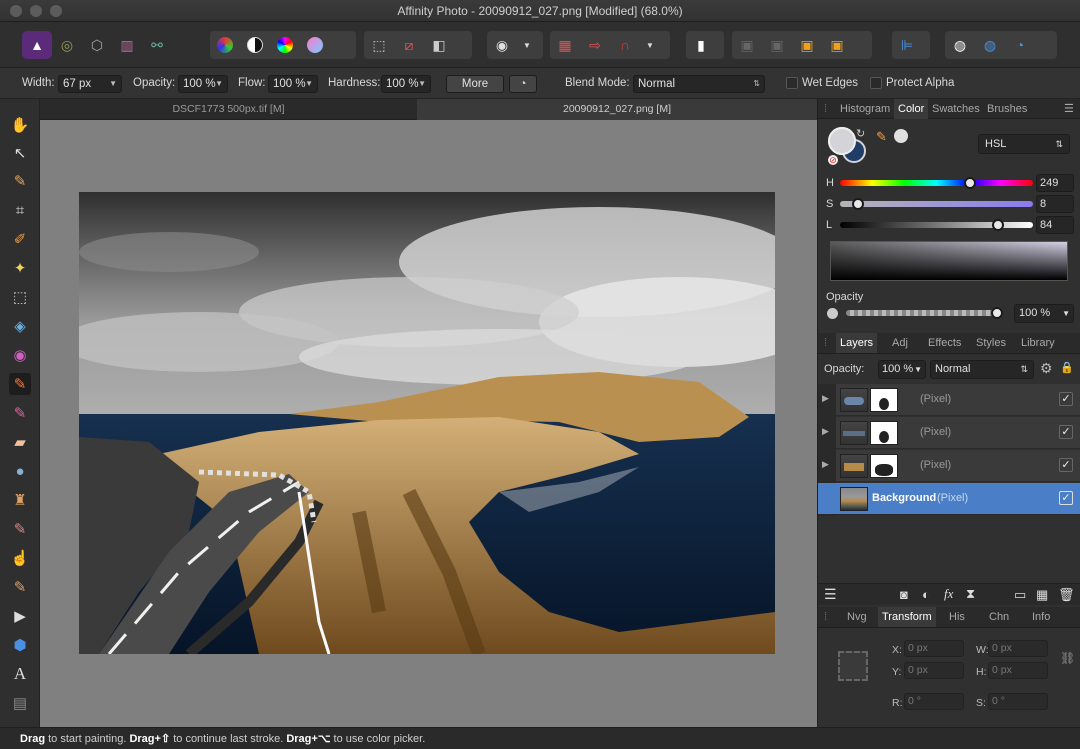 This screenshot has height=749, width=1080. I want to click on tab-history: His, so click(957, 617).